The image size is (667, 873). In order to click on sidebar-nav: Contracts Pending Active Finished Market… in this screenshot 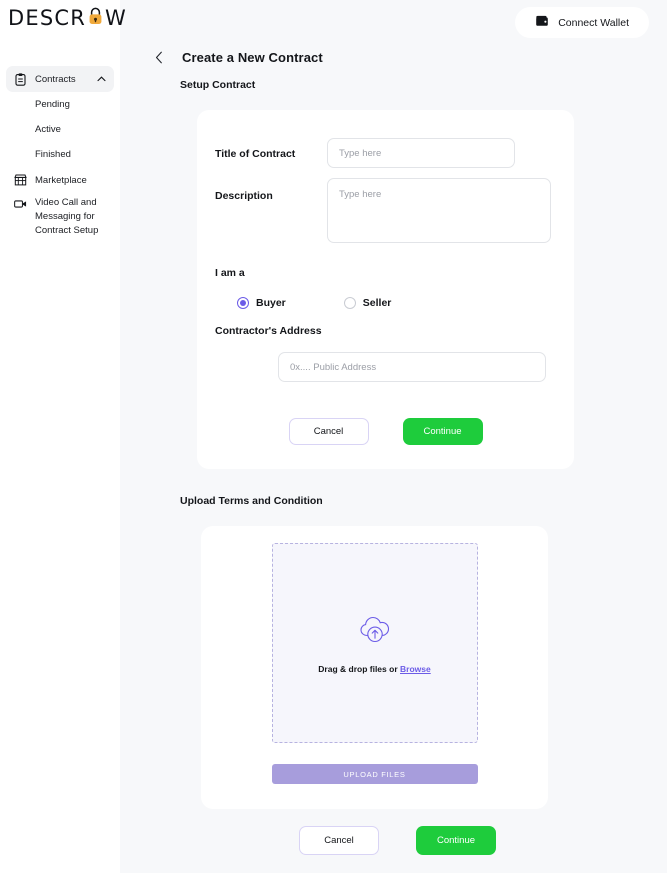, I will do `click(60, 153)`.